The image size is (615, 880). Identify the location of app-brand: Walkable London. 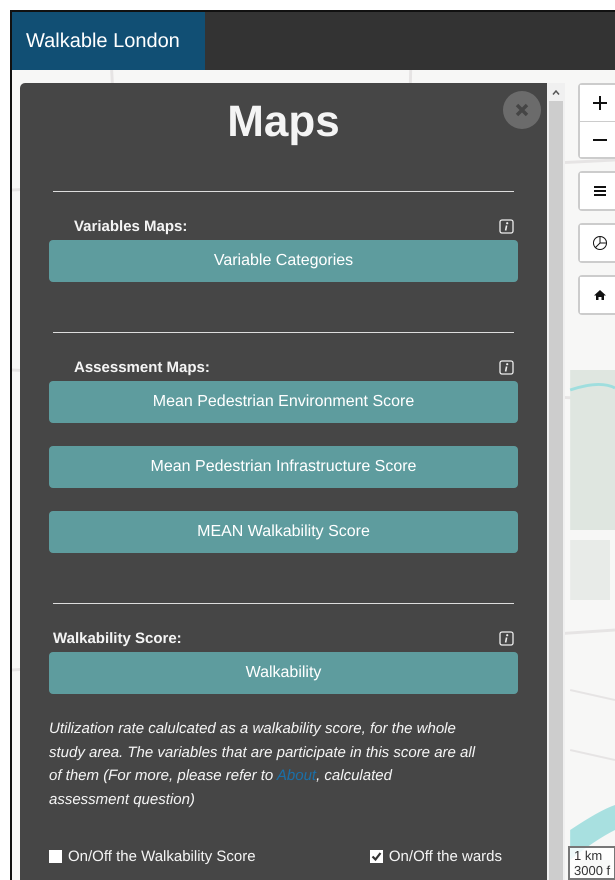
(108, 41).